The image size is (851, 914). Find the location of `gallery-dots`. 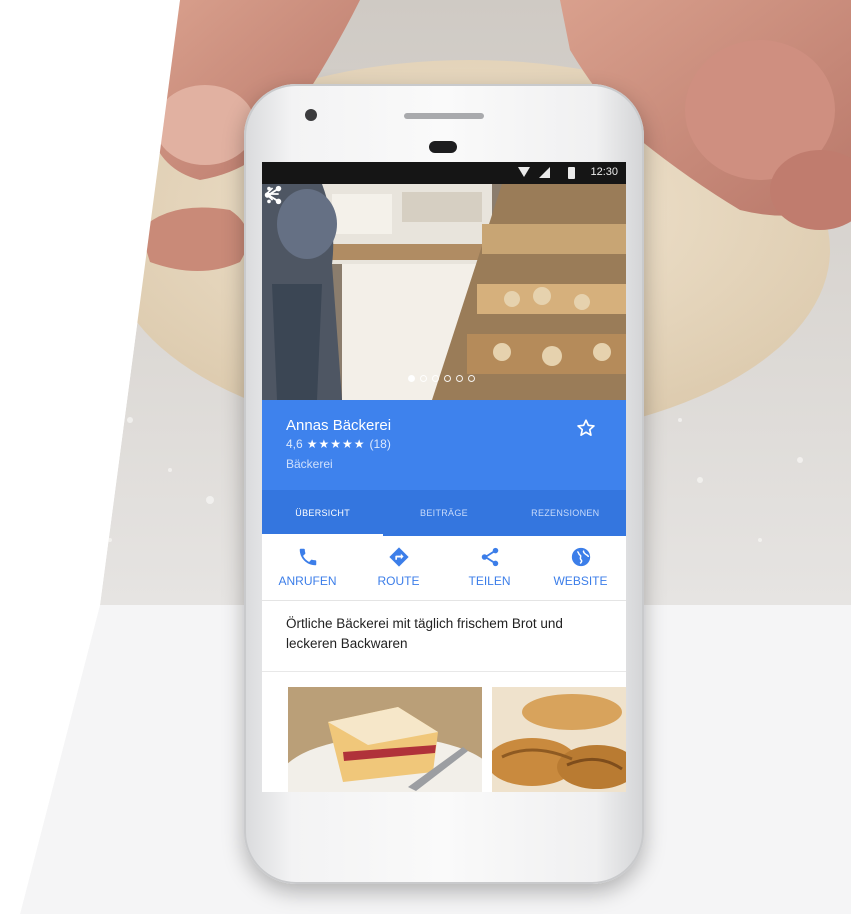

gallery-dots is located at coordinates (441, 380).